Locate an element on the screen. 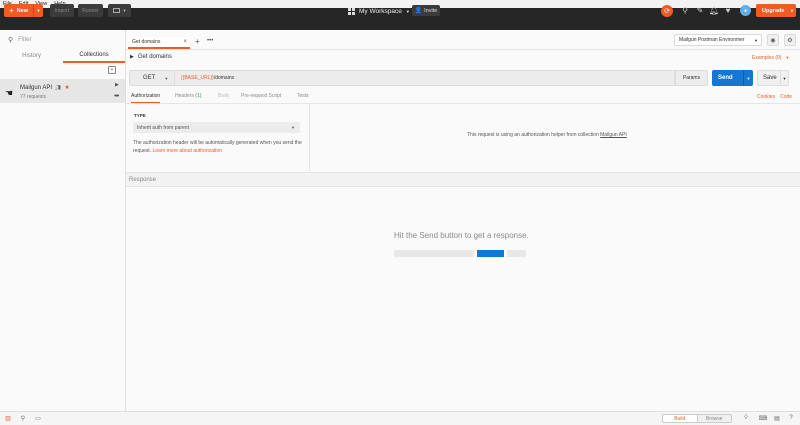  find-icon: ⚲ is located at coordinates (23, 418).